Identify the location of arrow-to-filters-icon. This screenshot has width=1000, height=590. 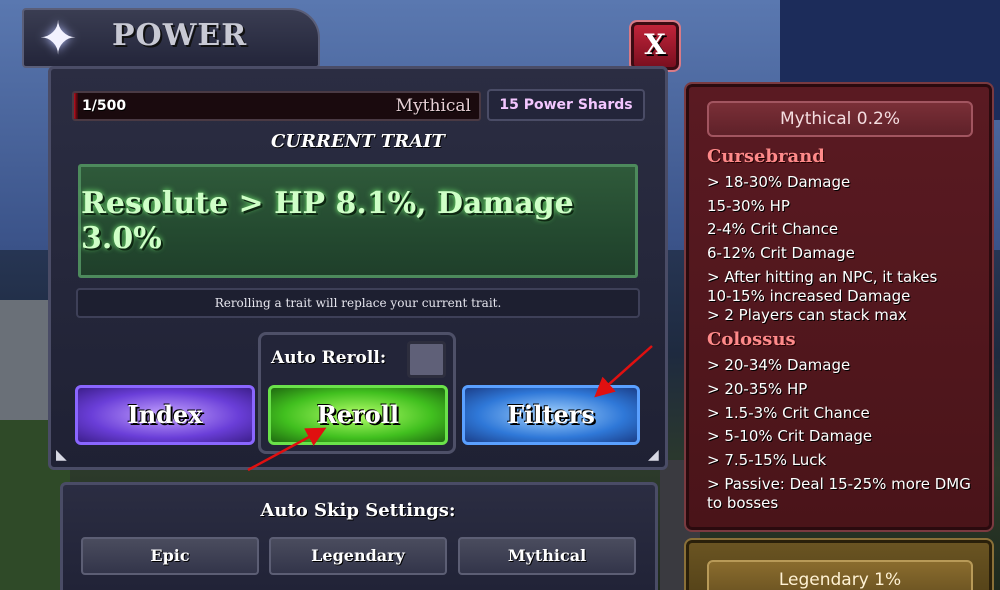
(623, 371).